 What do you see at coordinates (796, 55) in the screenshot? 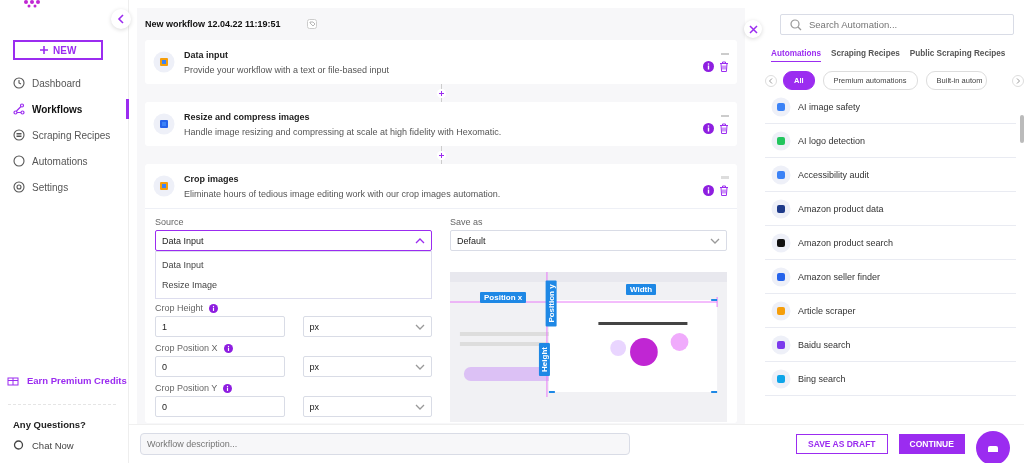
I see `tab: Automations` at bounding box center [796, 55].